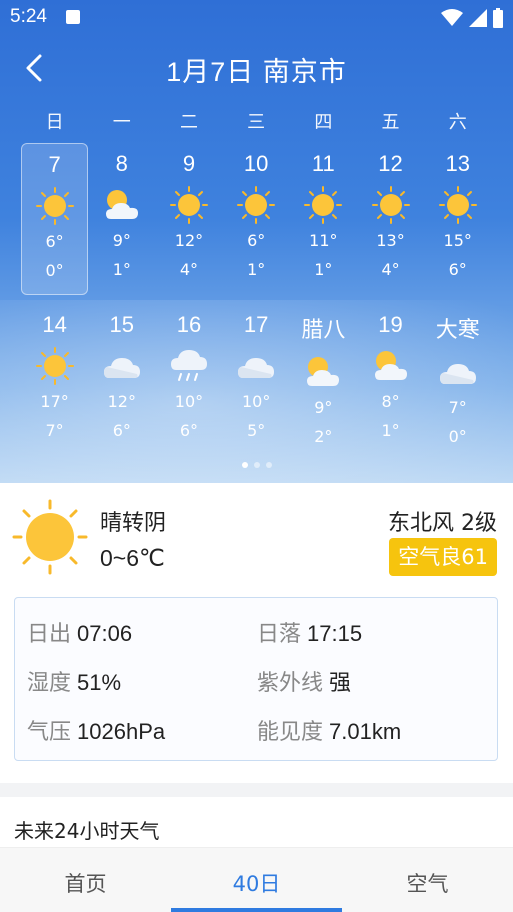 The image size is (513, 912). What do you see at coordinates (256, 380) in the screenshot?
I see `calendar-day: 17 10° 5°` at bounding box center [256, 380].